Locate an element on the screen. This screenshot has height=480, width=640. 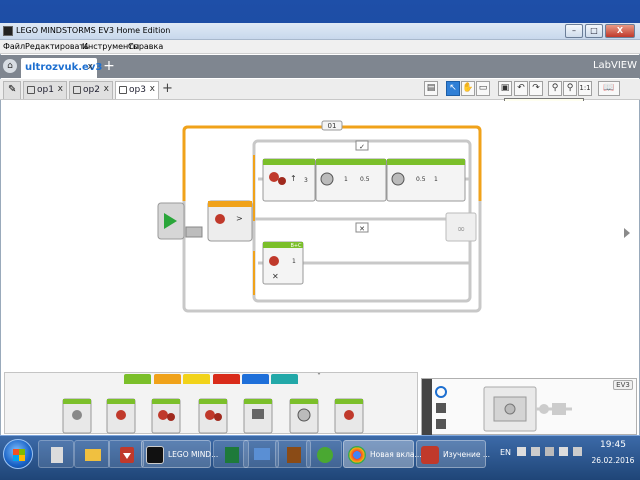
move-steering-header is located at coordinates (289, 162).